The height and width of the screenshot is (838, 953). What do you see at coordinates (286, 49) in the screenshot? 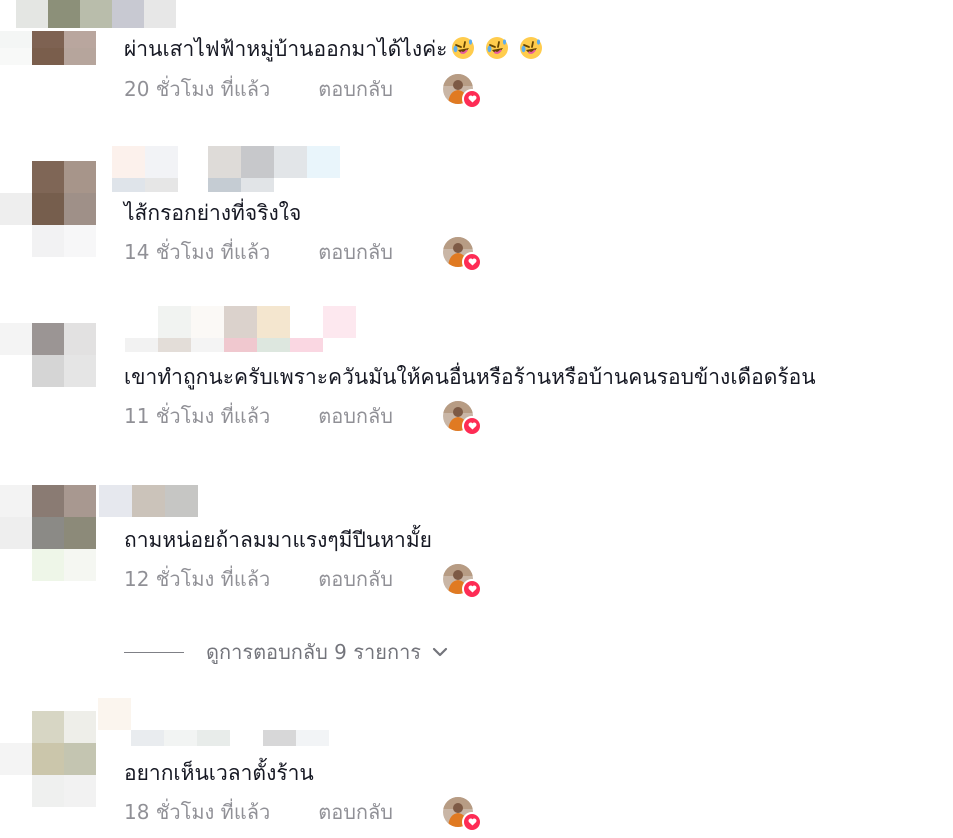
I see `comment-text-body: ผ่านเสาไฟฟ้าหมู่บ้านออกมาได้ไงค่ะ` at bounding box center [286, 49].